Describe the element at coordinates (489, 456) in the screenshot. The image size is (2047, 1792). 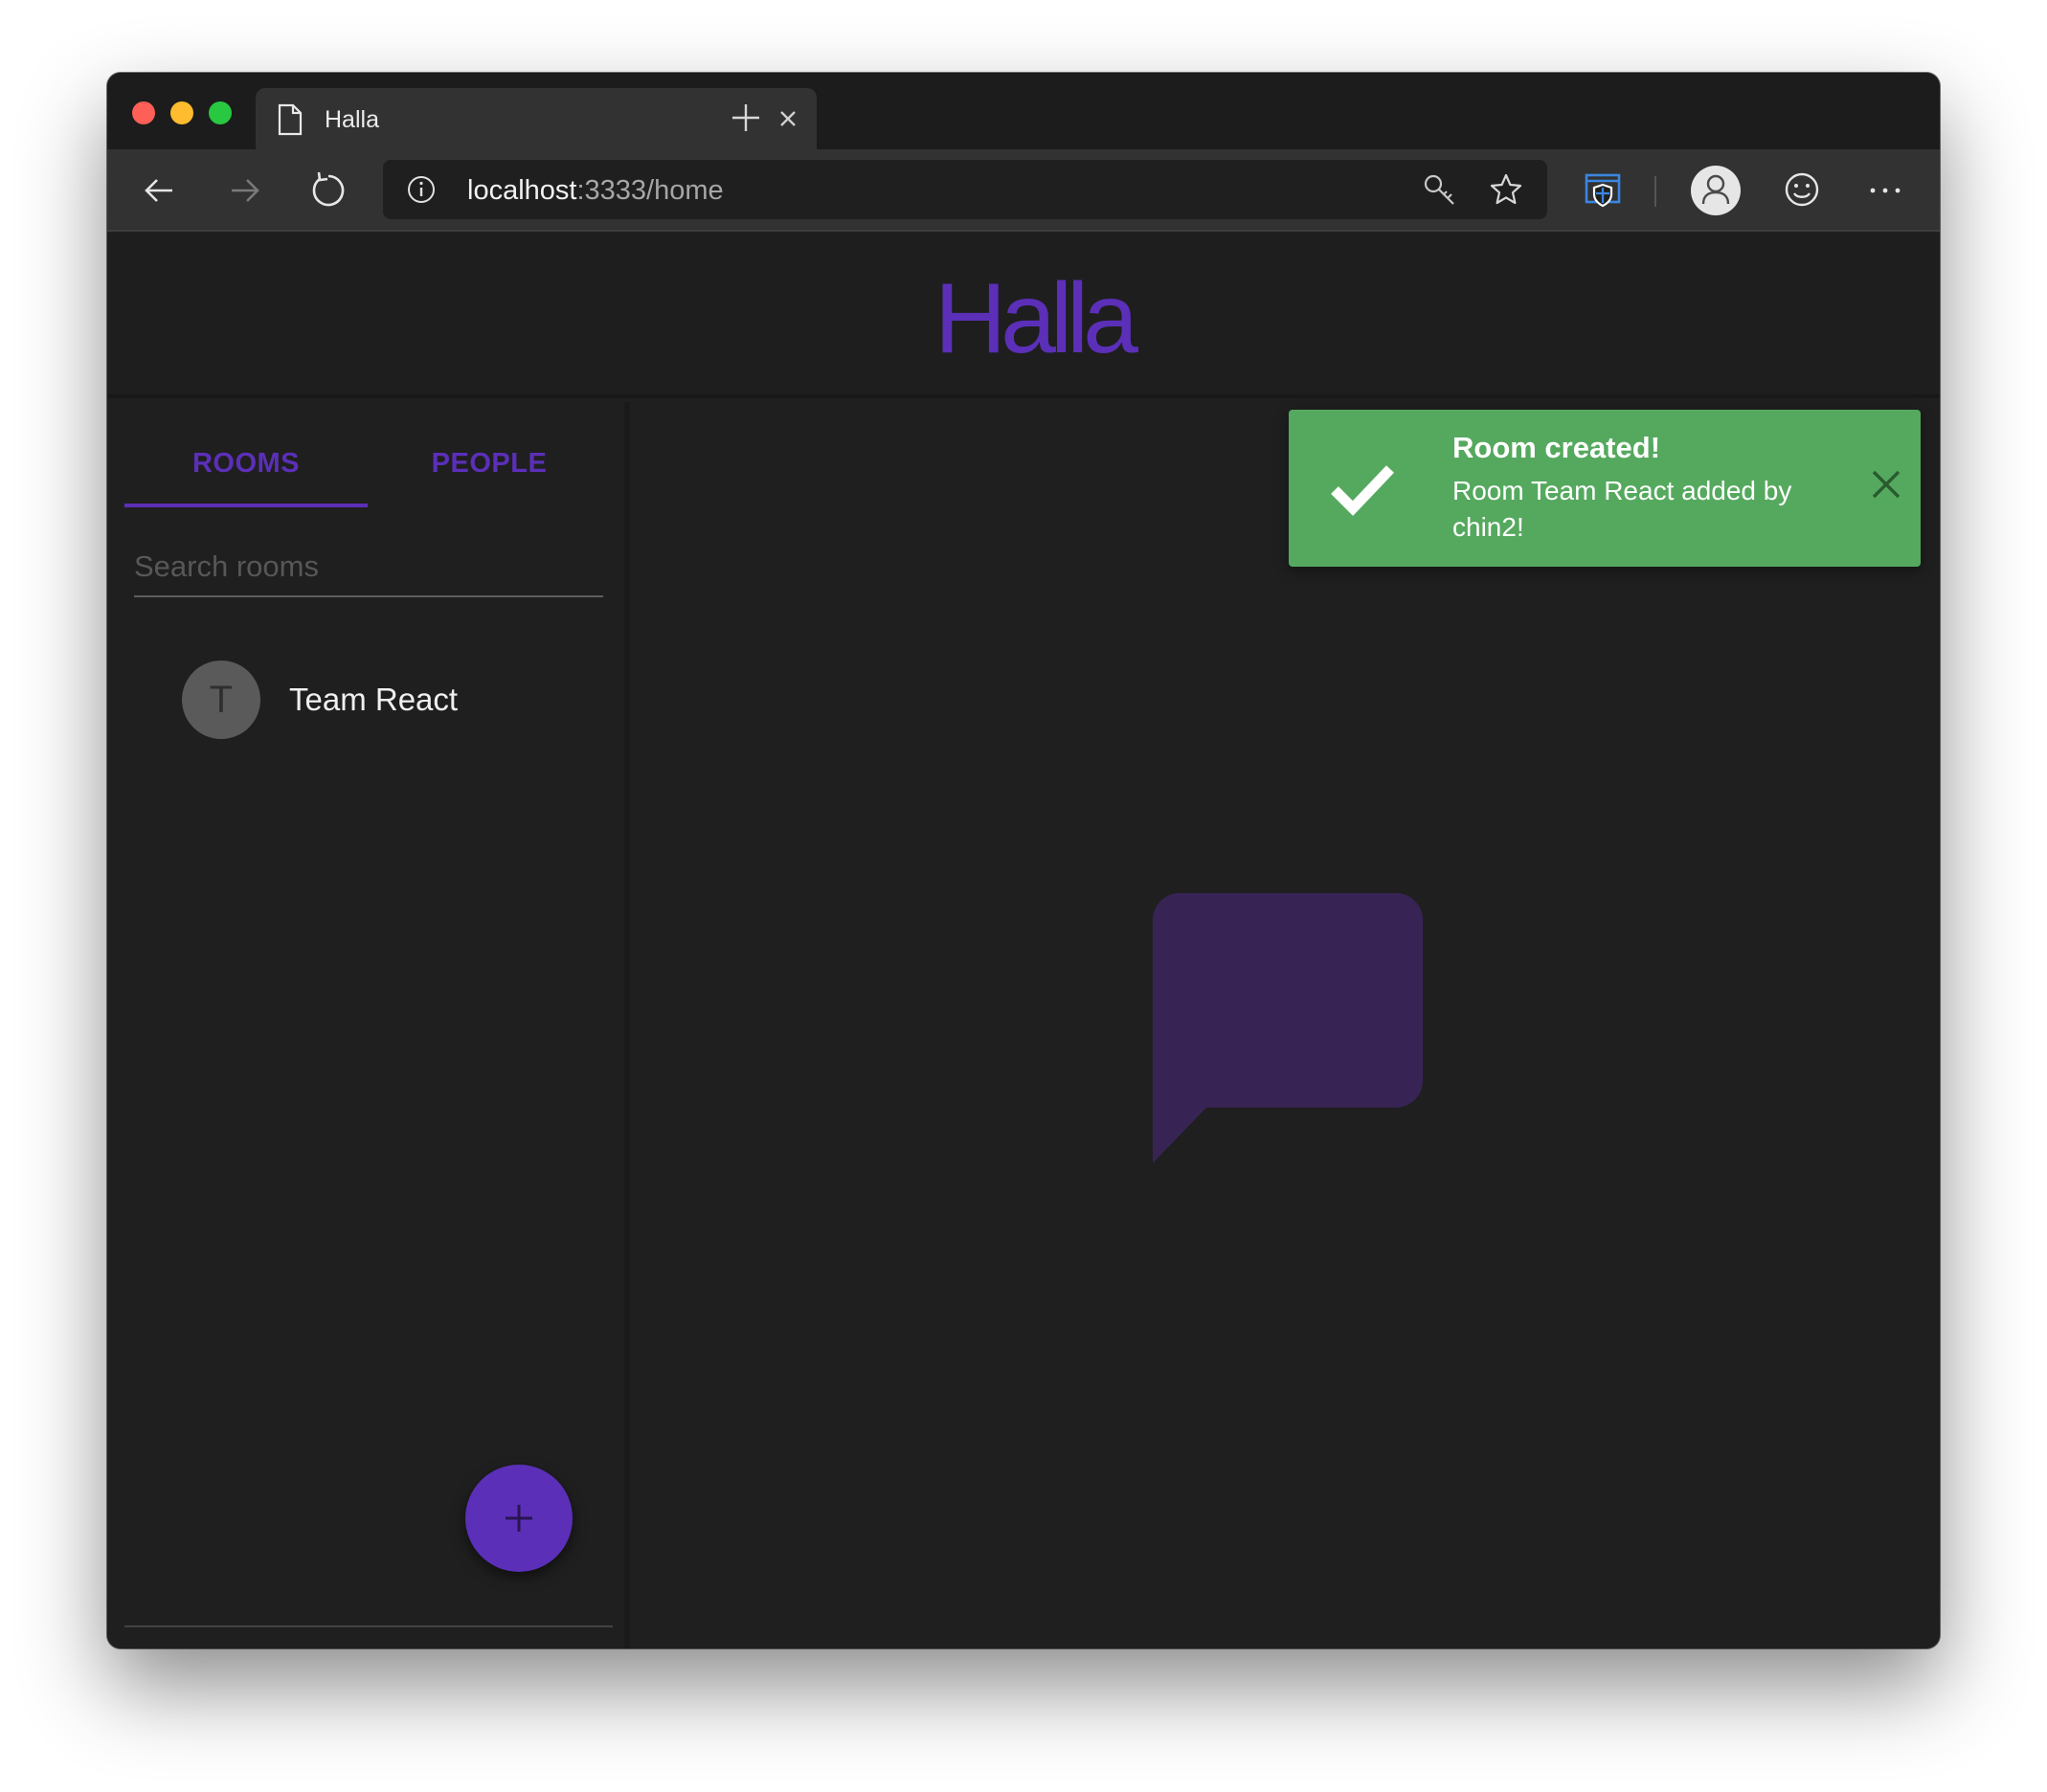
I see `tab-people: PEOPLE` at that location.